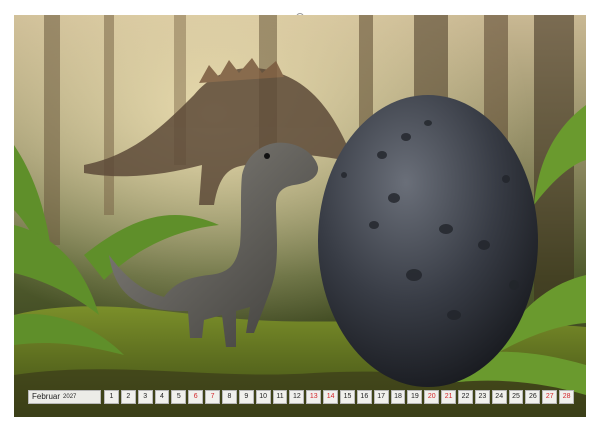 The image size is (600, 432). What do you see at coordinates (347, 397) in the screenshot?
I see `day-cell: 15` at bounding box center [347, 397].